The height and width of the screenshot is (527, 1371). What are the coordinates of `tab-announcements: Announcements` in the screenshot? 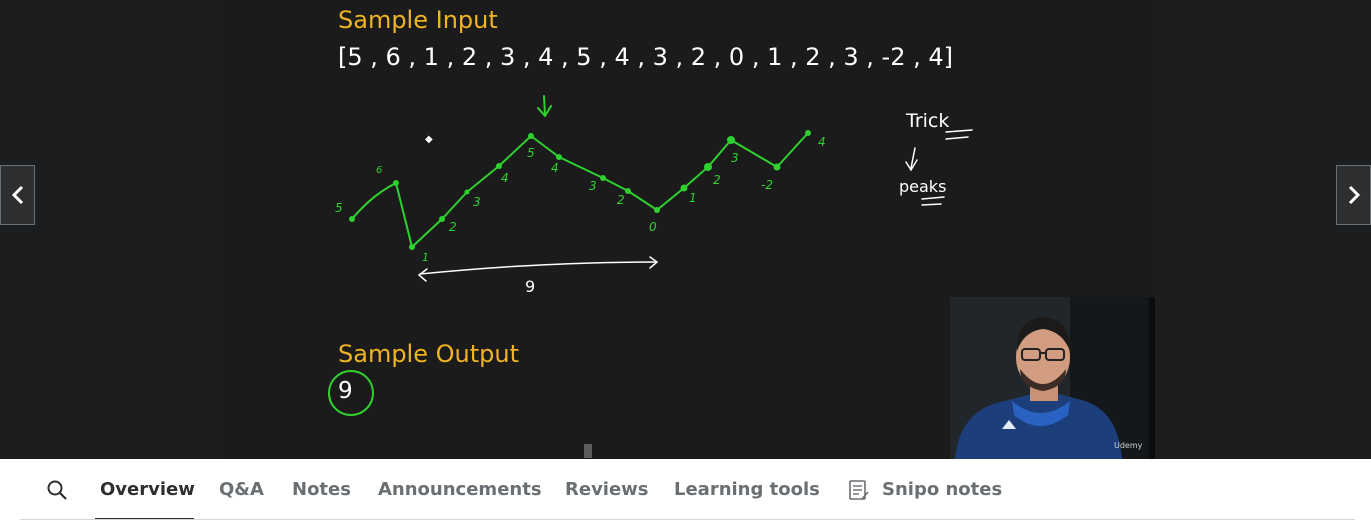 It's located at (460, 489).